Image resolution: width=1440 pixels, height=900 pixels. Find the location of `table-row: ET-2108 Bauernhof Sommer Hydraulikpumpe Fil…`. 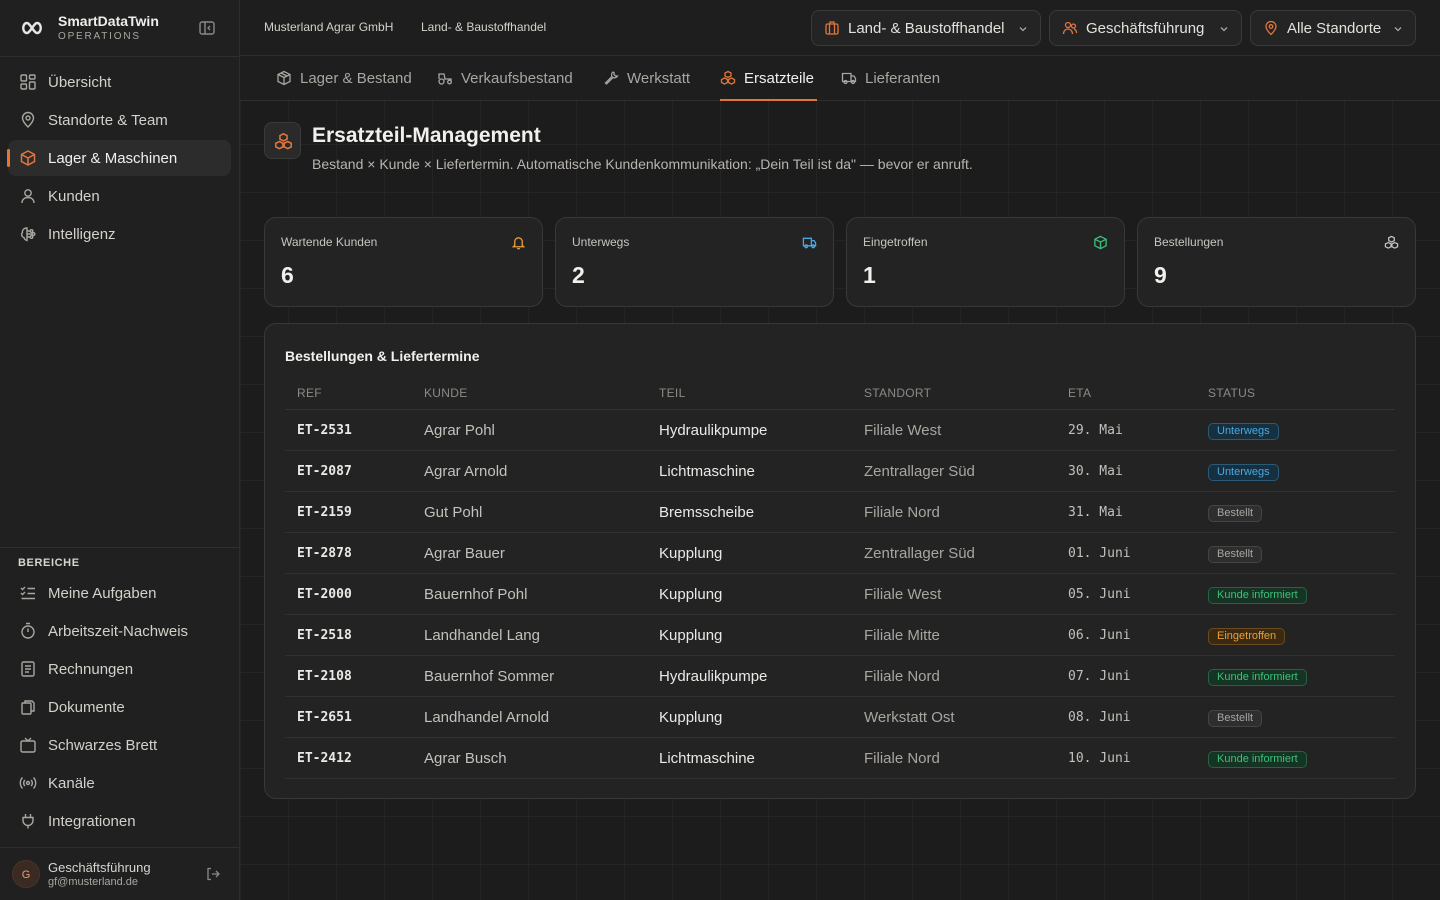

table-row: ET-2108 Bauernhof Sommer Hydraulikpumpe Fil… is located at coordinates (840, 676).